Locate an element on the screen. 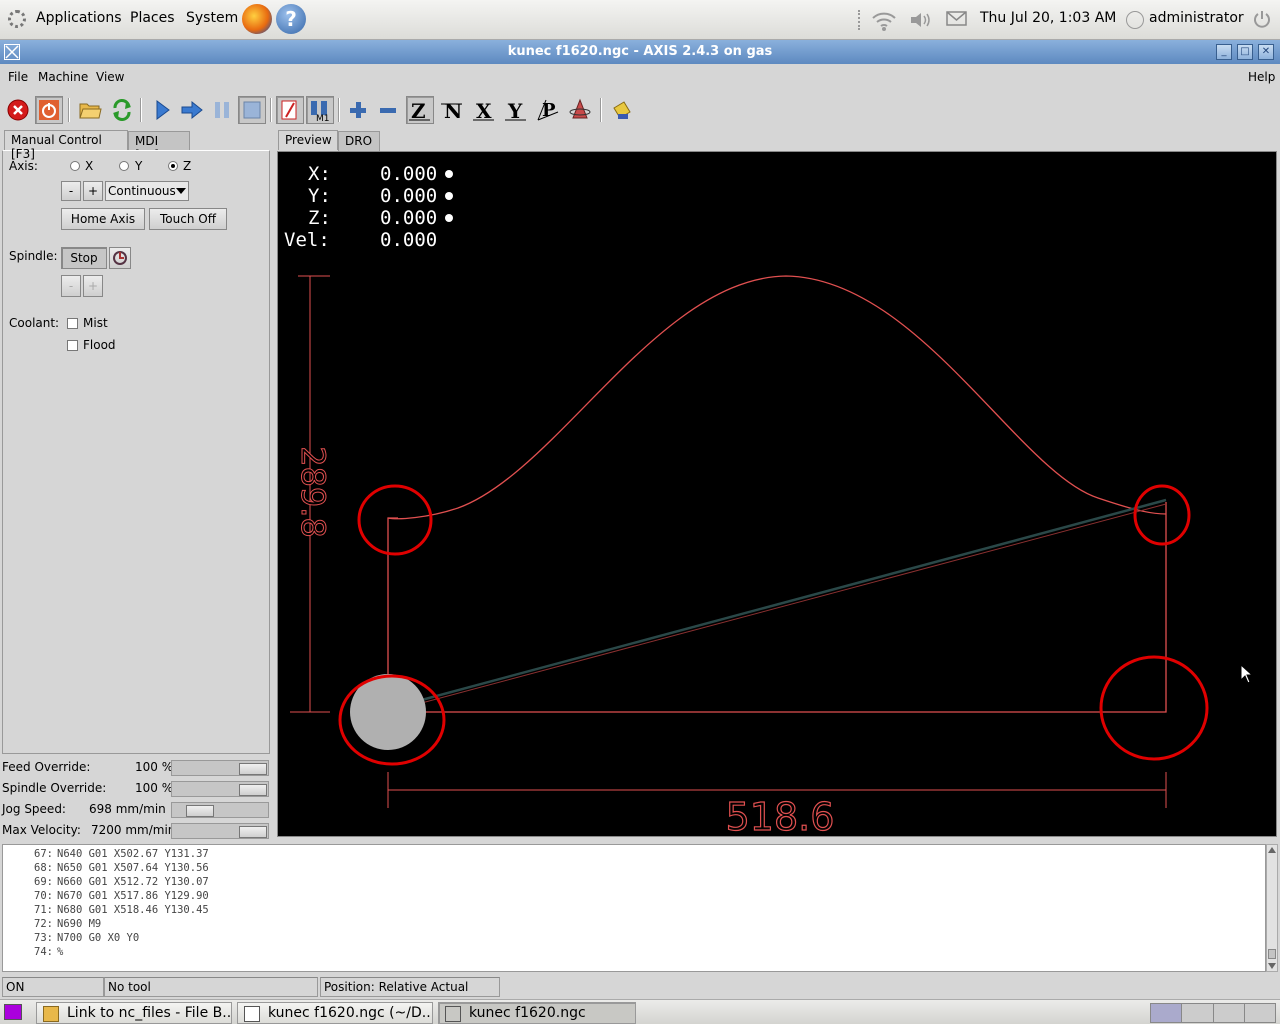  task-axis: kunec f1620.ngc is located at coordinates (537, 1013).